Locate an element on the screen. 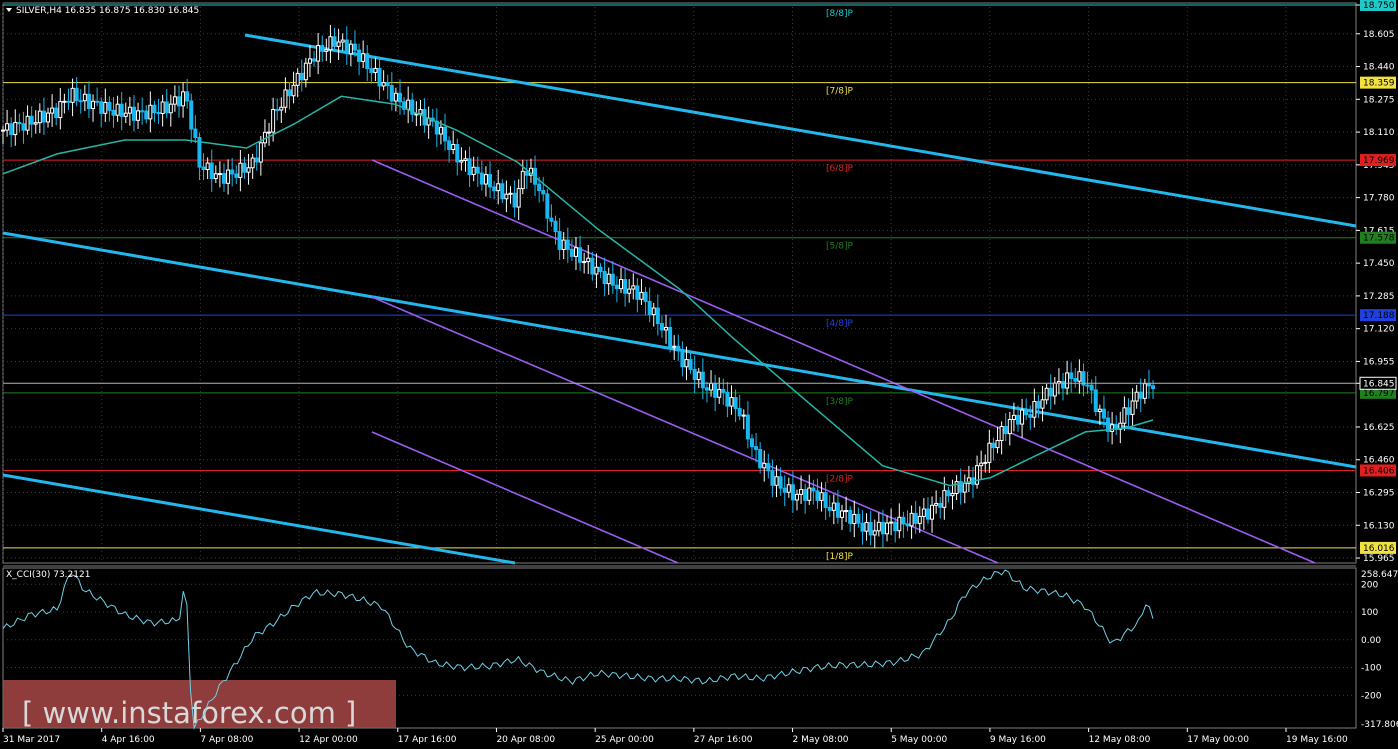  murrey-price-box-label: 18.750 is located at coordinates (1379, 6).